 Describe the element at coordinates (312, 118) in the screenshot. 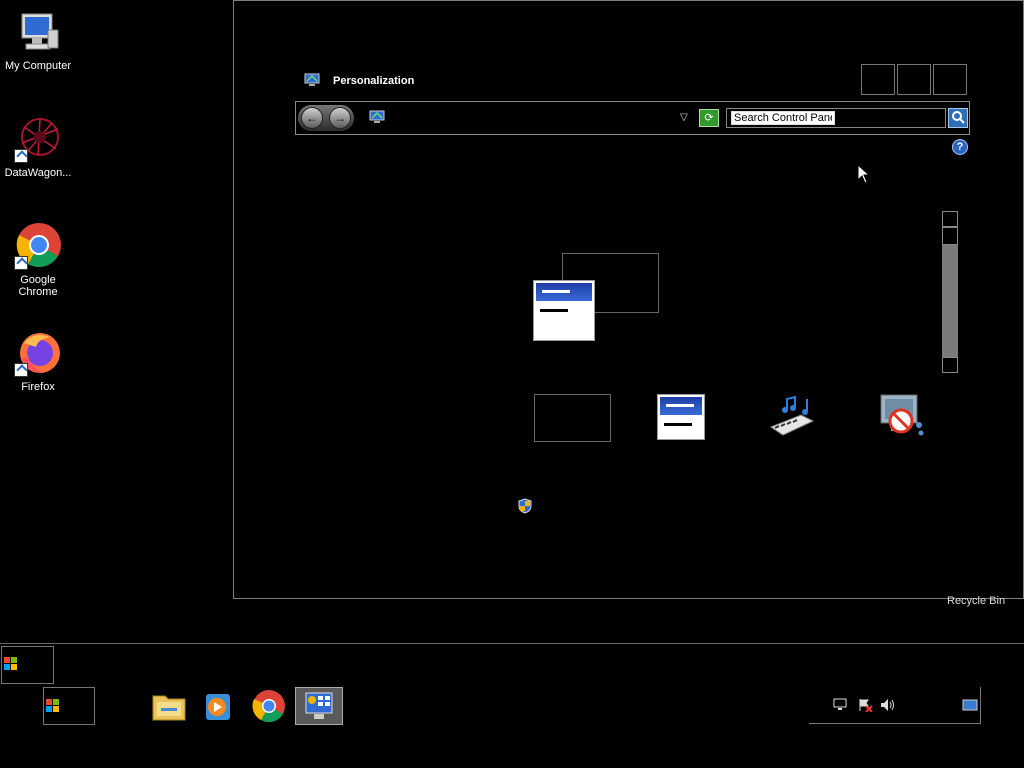

I see `back-button: ←` at that location.